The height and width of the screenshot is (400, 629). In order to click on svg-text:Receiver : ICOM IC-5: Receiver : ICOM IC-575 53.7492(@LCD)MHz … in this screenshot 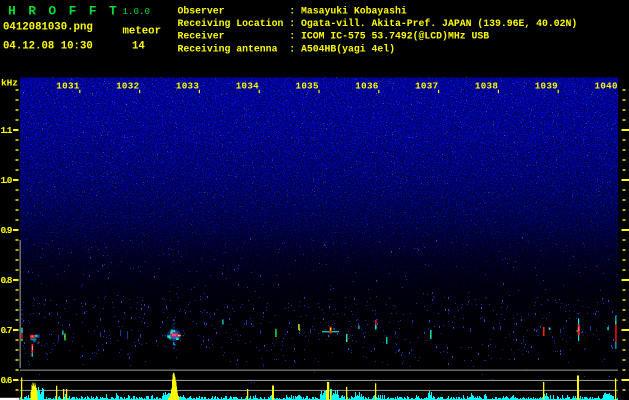, I will do `click(334, 36)`.